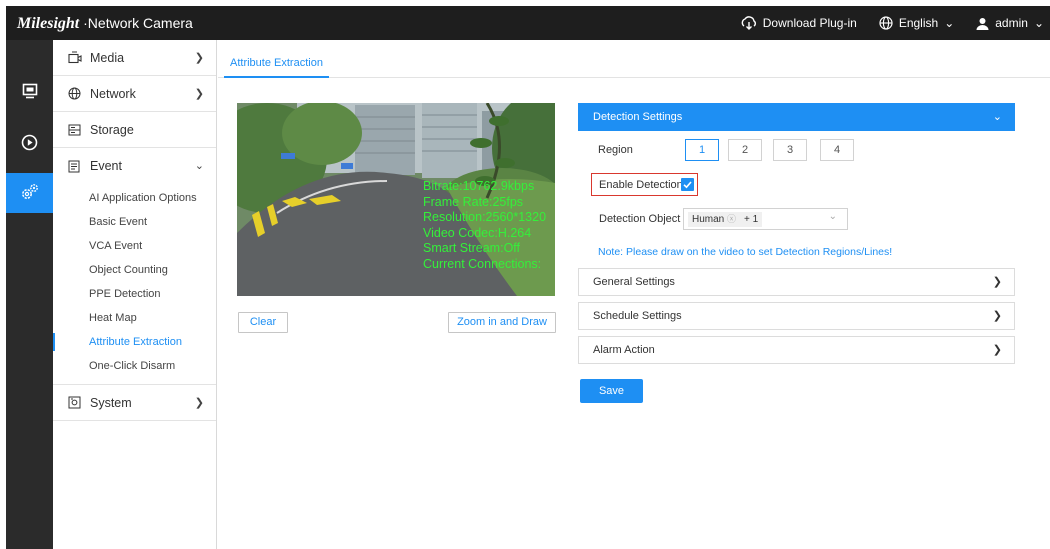 This screenshot has height=549, width=1050. What do you see at coordinates (477, 232) in the screenshot?
I see `osd-codec: Video Codec:H.264` at bounding box center [477, 232].